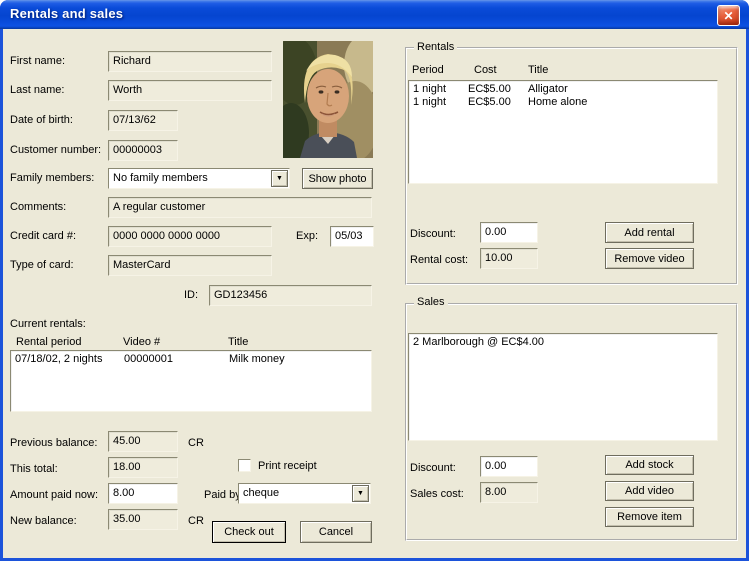 This screenshot has width=749, height=561. I want to click on sales-discount-field: 0.00, so click(509, 466).